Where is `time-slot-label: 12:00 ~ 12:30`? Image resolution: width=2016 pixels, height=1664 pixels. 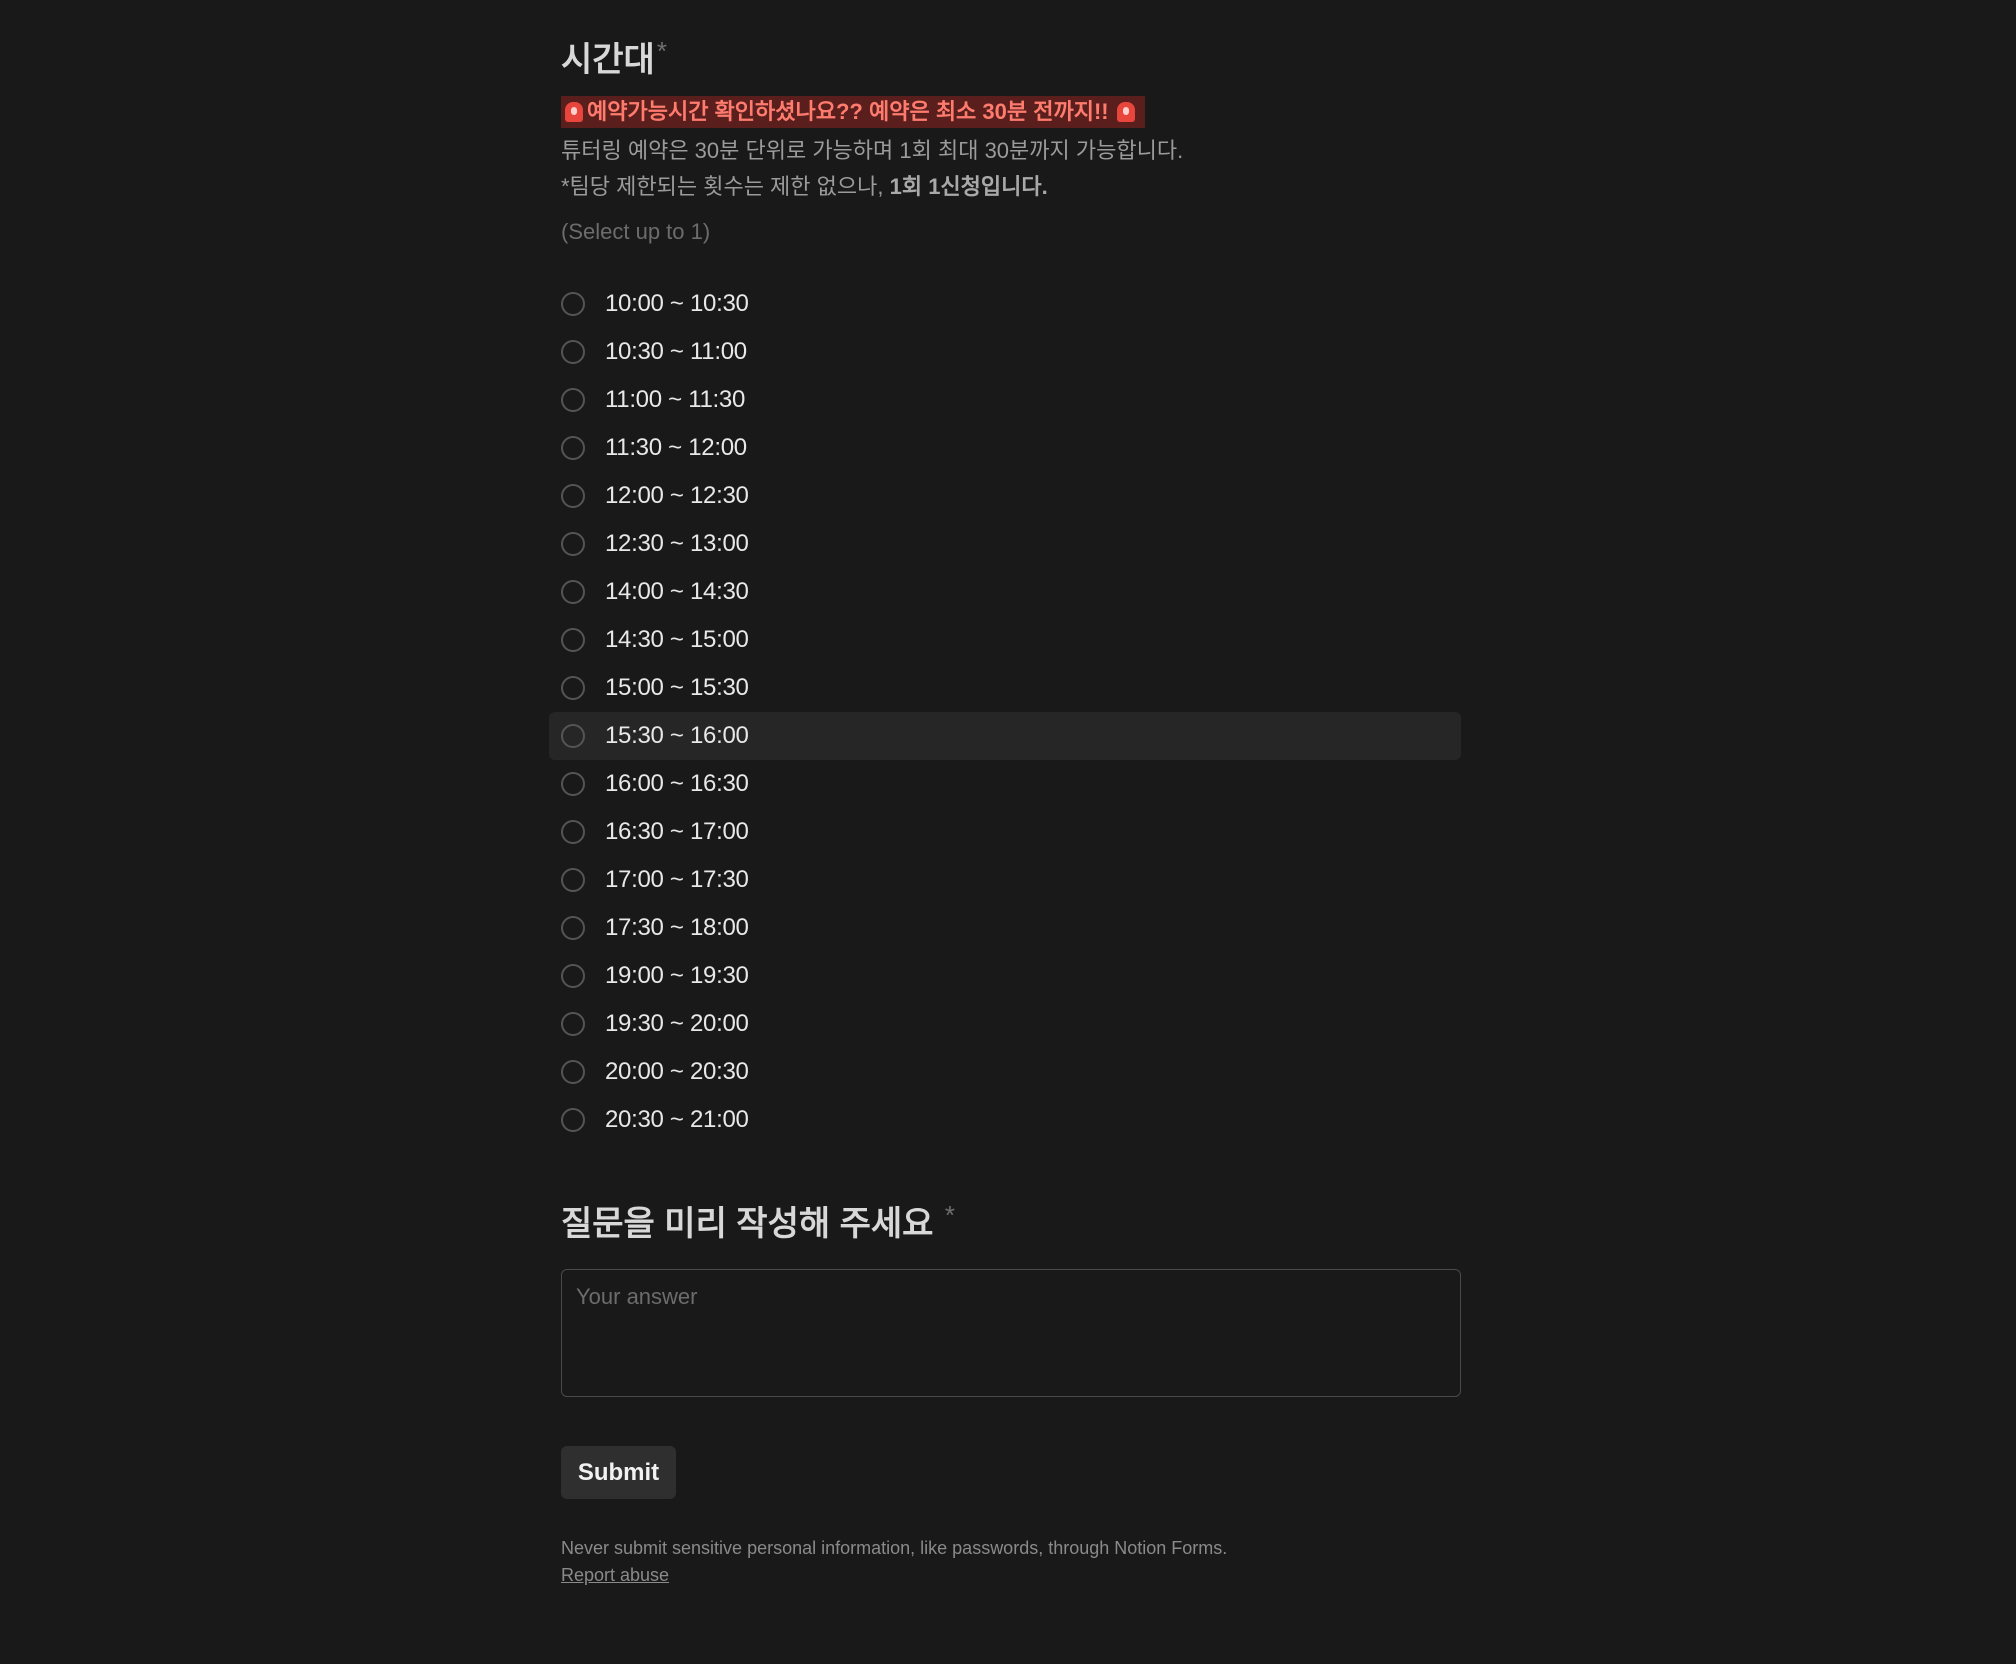 time-slot-label: 12:00 ~ 12:30 is located at coordinates (677, 495).